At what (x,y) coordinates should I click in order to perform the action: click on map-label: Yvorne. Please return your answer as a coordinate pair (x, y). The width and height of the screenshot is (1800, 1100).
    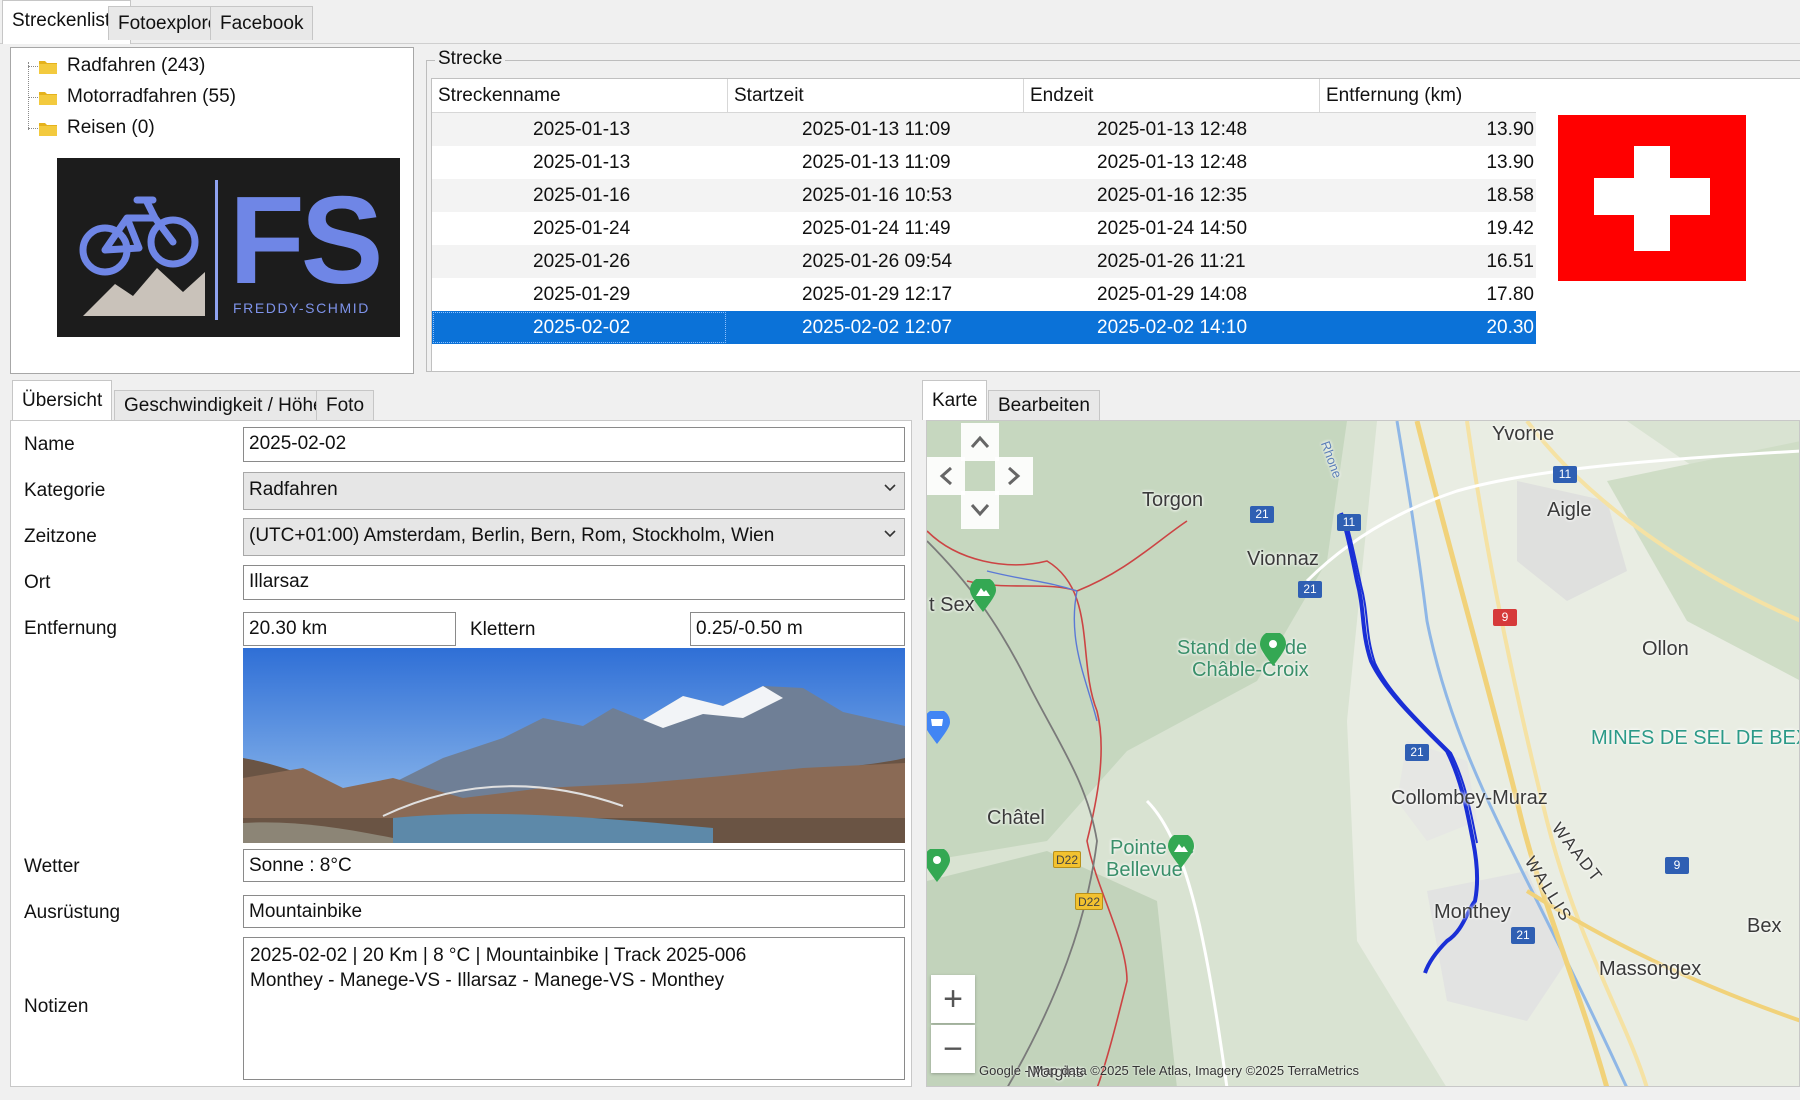
    Looking at the image, I should click on (1523, 434).